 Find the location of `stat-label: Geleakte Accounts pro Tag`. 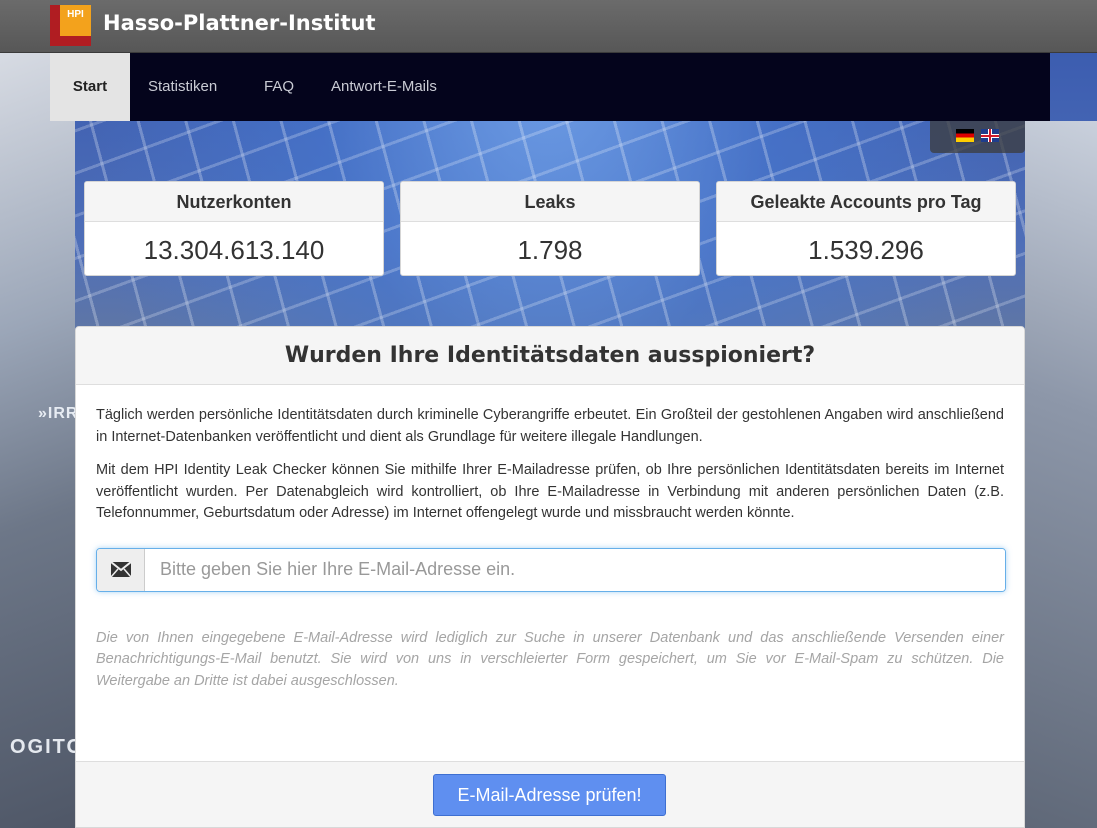

stat-label: Geleakte Accounts pro Tag is located at coordinates (866, 202).